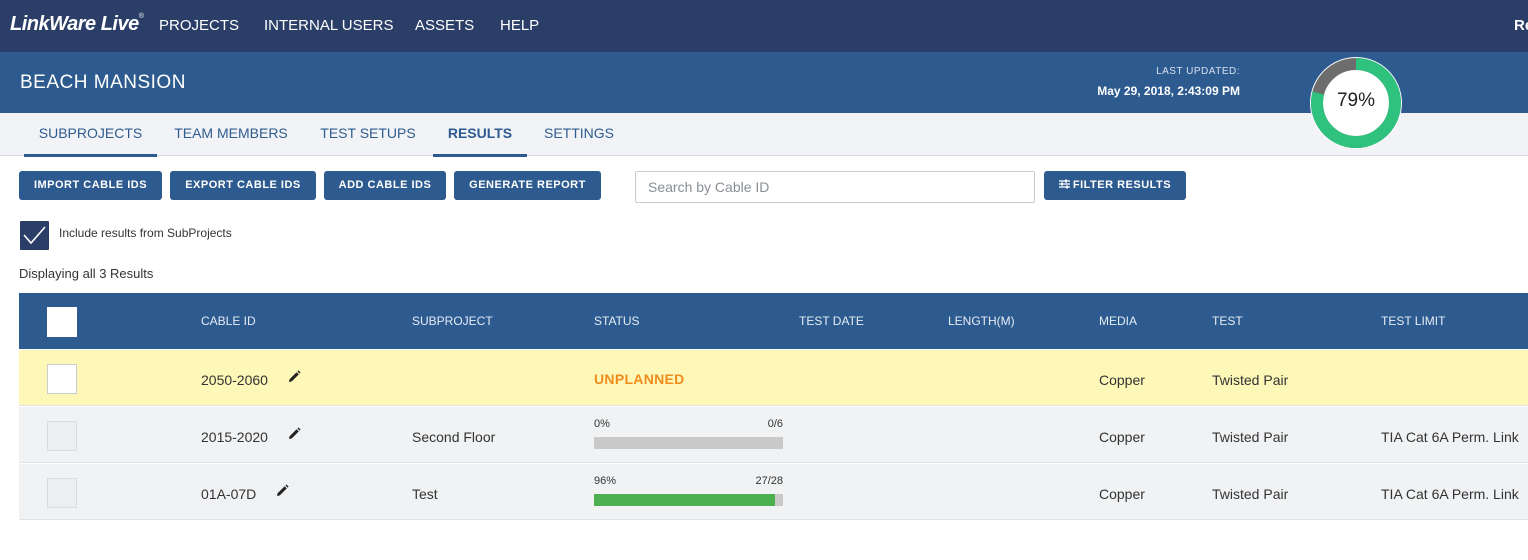 This screenshot has height=560, width=1528. Describe the element at coordinates (86, 273) in the screenshot. I see `results-count: Displaying all 3 Results` at that location.